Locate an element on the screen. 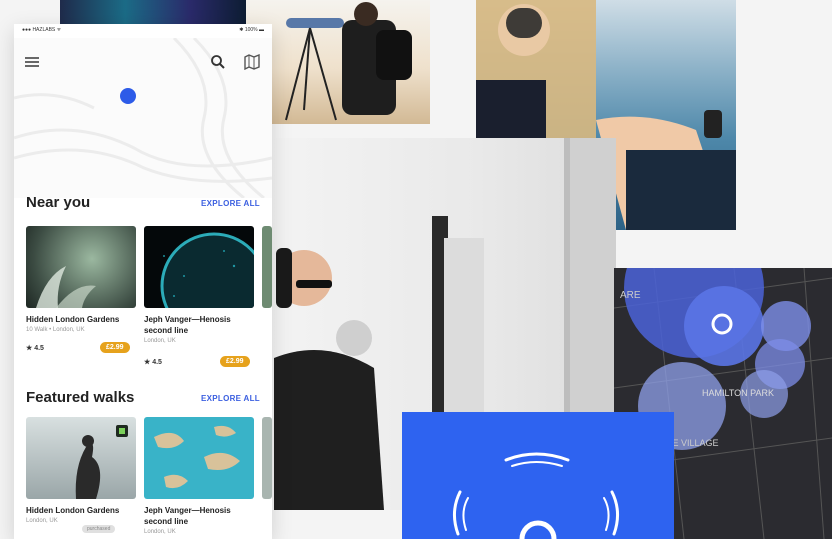 The width and height of the screenshot is (832, 539). card-subtitle: 10 Walk • London, UK is located at coordinates (55, 330).